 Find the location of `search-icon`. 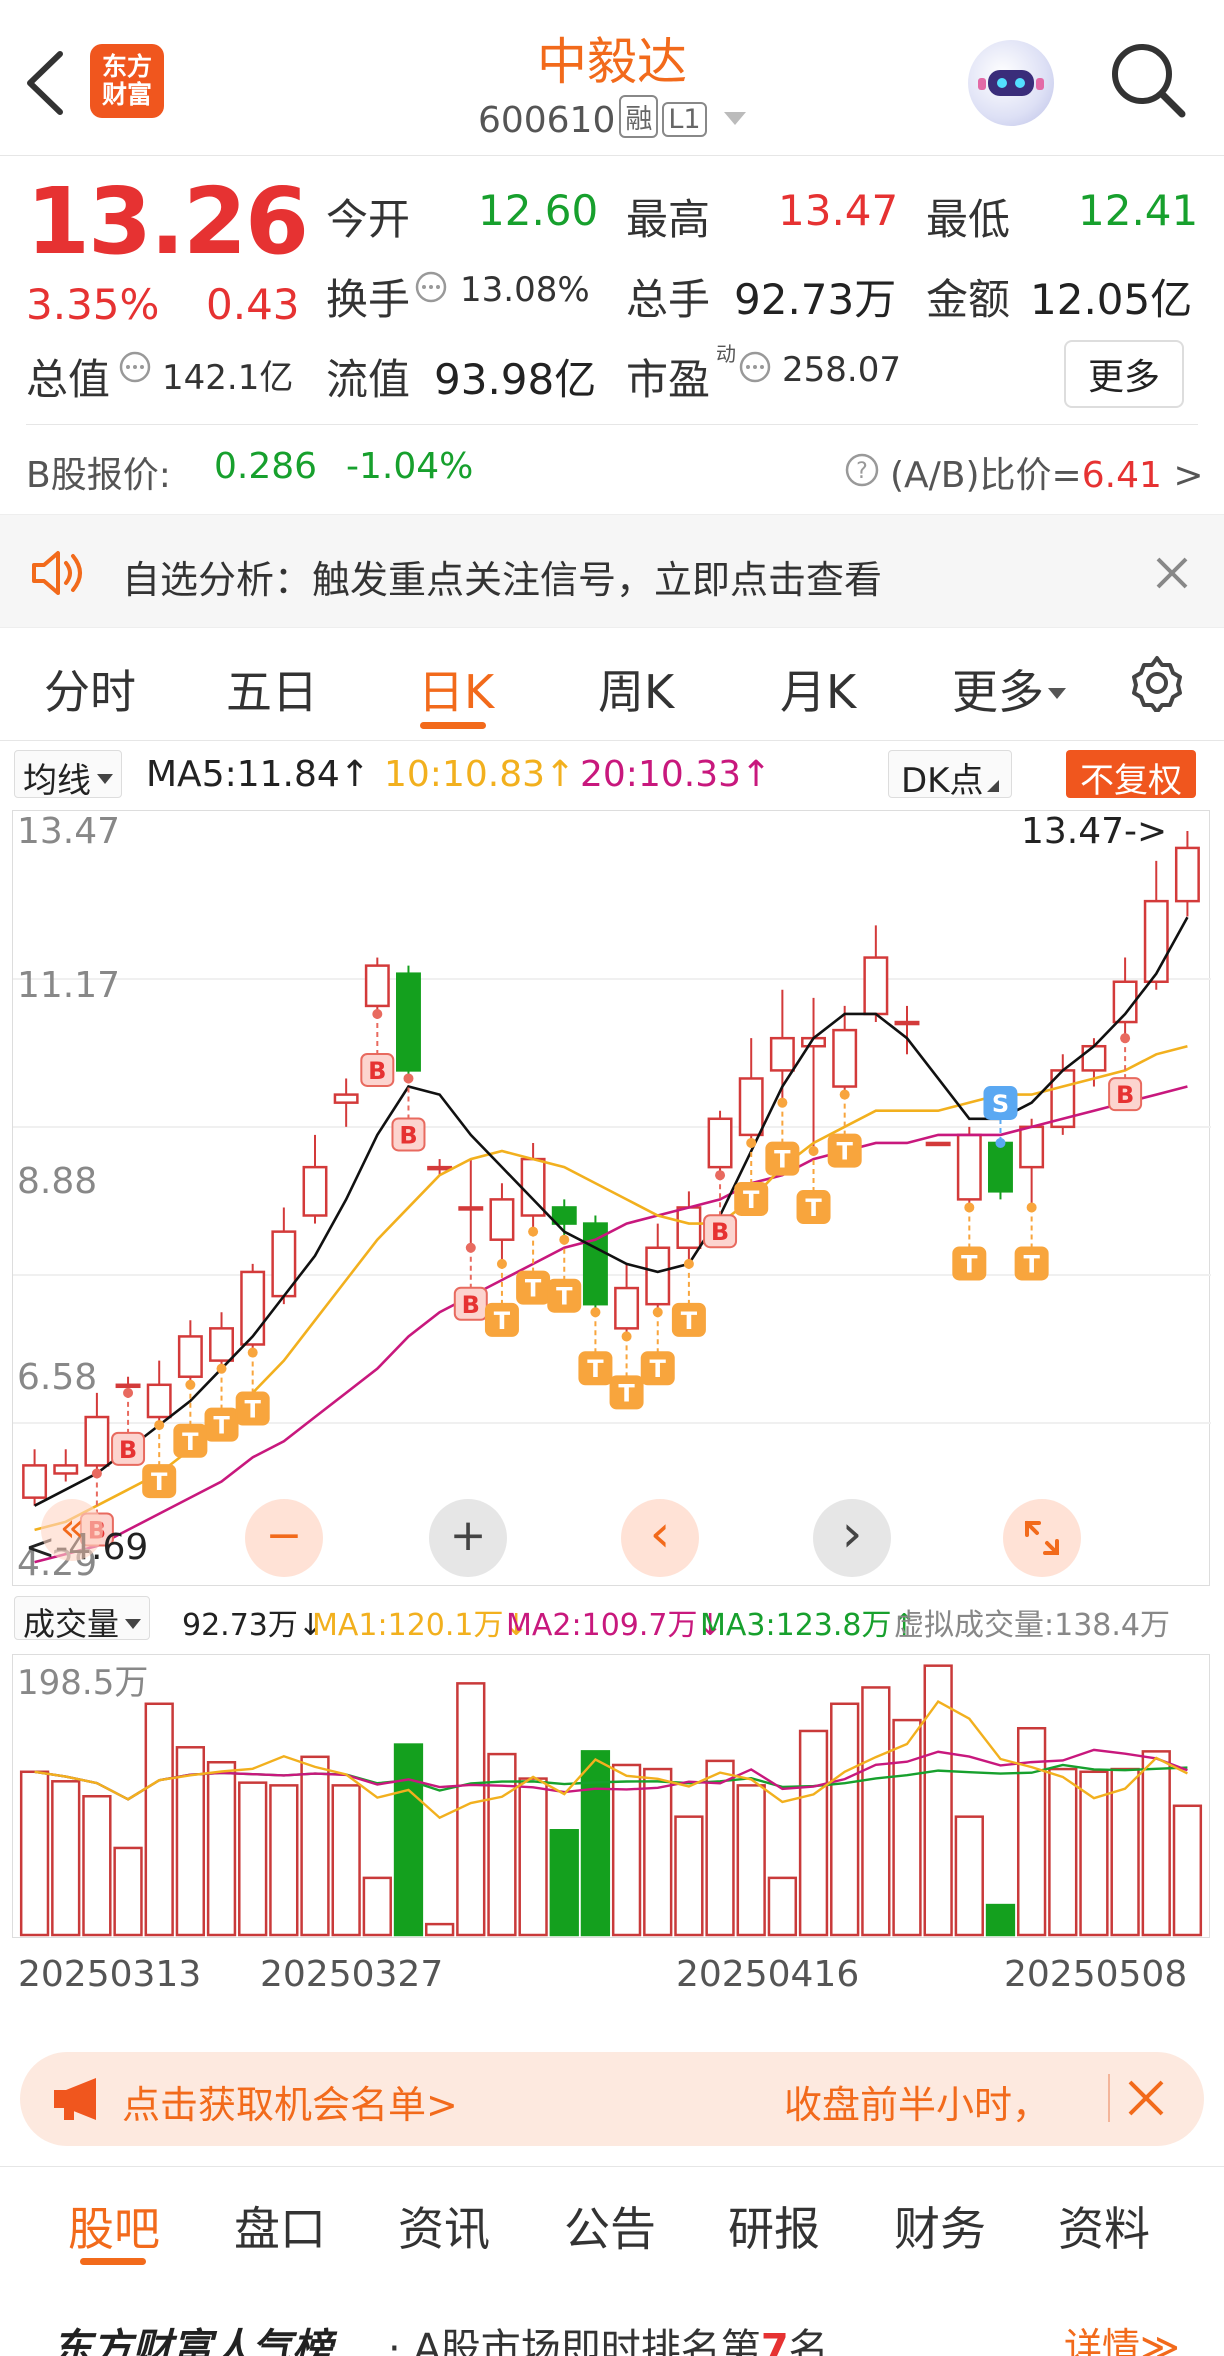

search-icon is located at coordinates (1148, 80).